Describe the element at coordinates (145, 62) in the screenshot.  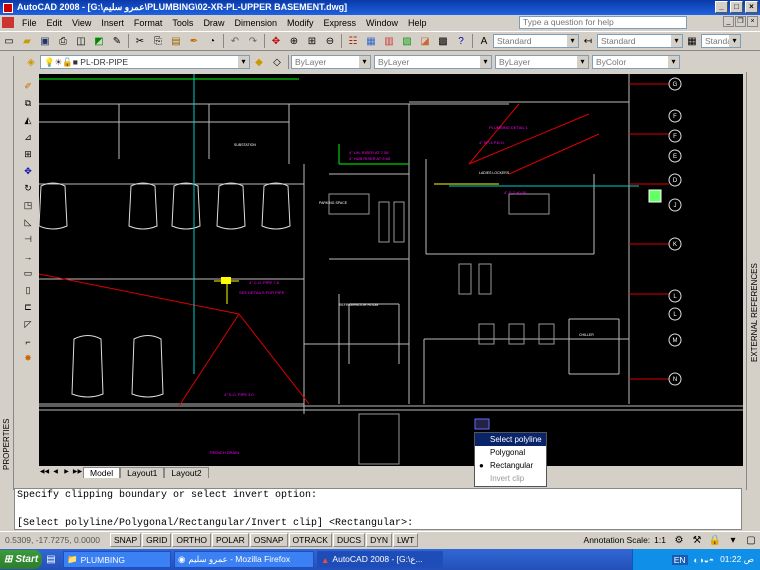
I see `layer-select: 💡☀🔓■ PL-DR-PIPE` at that location.